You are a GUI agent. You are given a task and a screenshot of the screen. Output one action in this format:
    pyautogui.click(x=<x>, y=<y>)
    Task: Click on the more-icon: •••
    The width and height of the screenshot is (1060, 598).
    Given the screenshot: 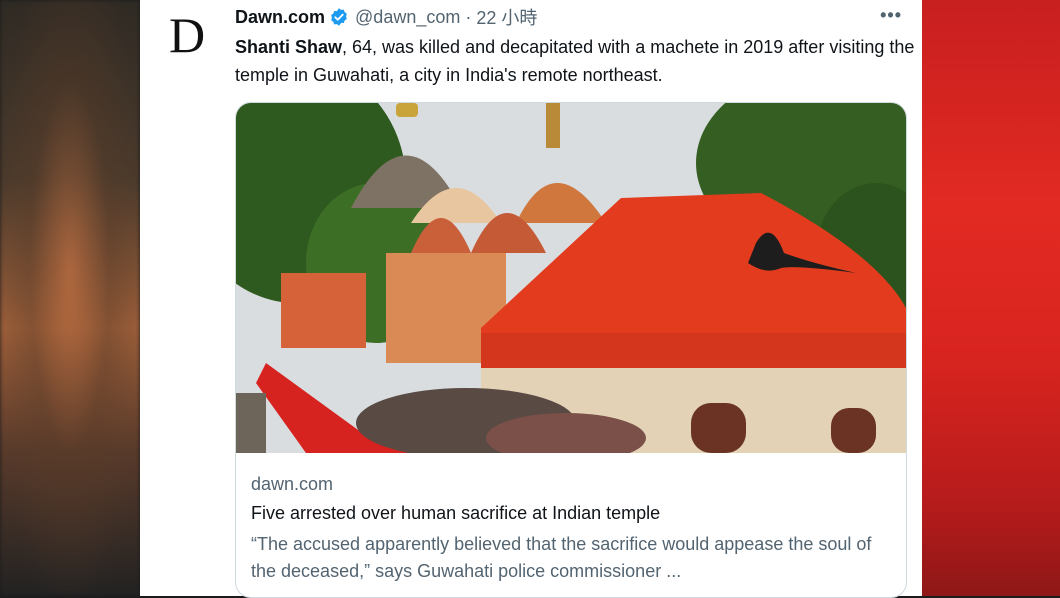 What is the action you would take?
    pyautogui.click(x=891, y=15)
    